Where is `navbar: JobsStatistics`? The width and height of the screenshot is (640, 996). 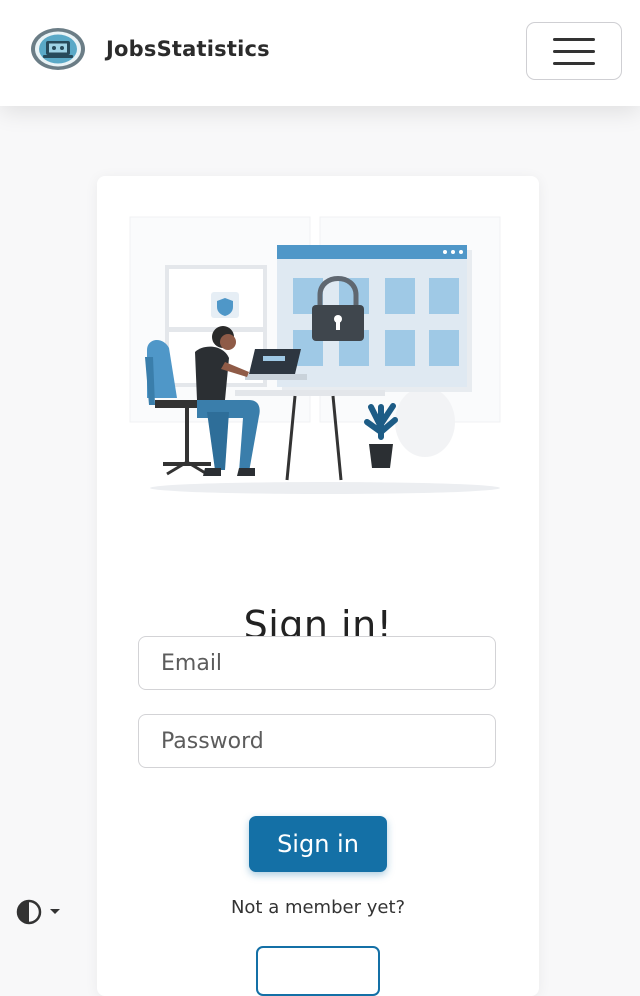 navbar: JobsStatistics is located at coordinates (320, 53).